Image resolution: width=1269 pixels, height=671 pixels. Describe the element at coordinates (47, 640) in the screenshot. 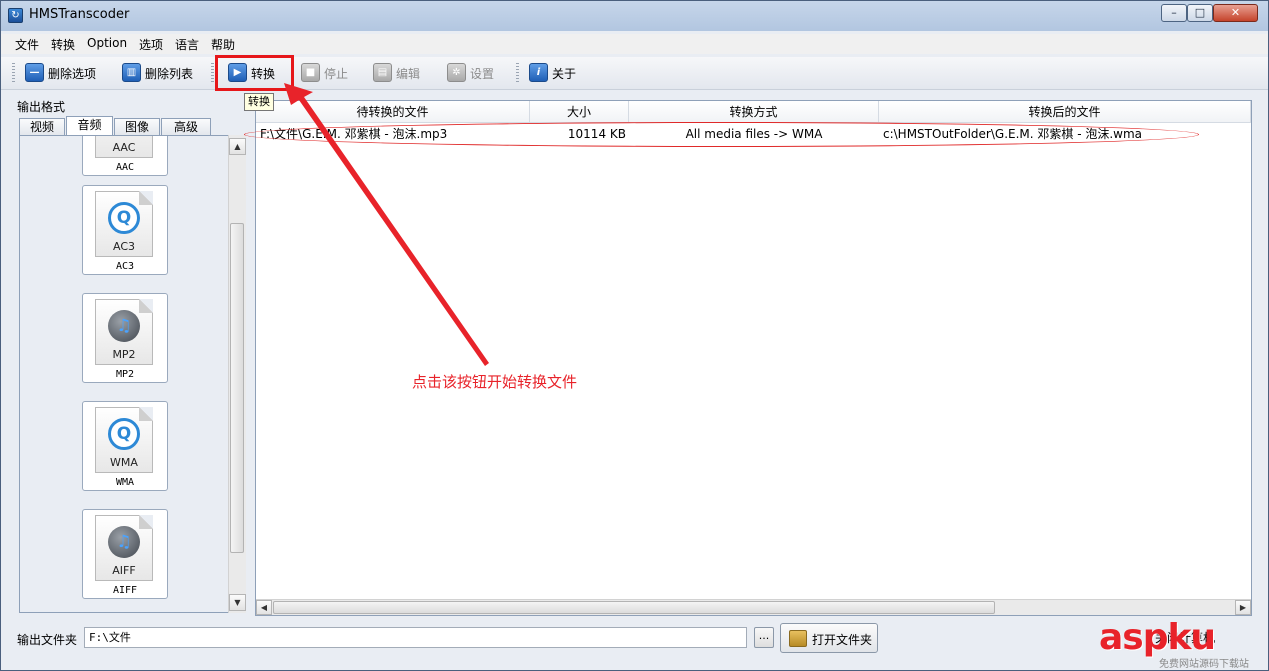

I see `output-folder-label: 输出文件夹` at that location.